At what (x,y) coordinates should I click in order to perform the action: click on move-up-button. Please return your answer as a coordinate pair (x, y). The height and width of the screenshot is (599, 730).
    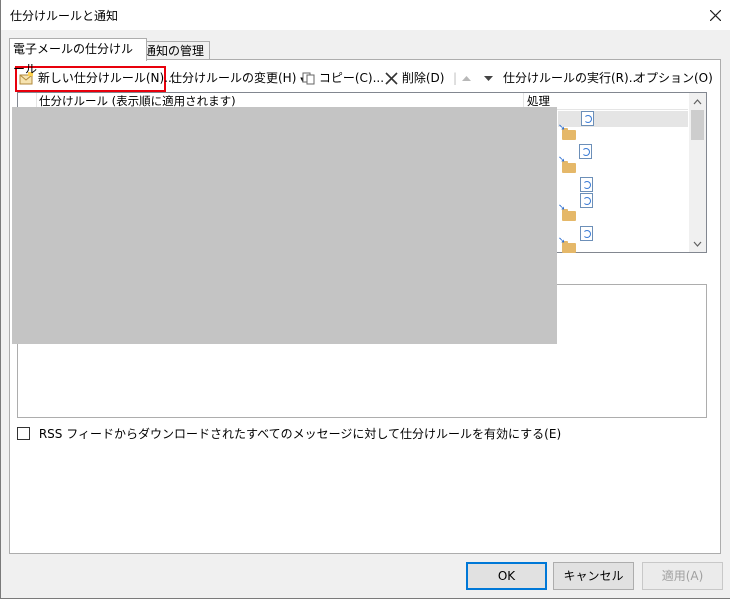
    Looking at the image, I should click on (466, 78).